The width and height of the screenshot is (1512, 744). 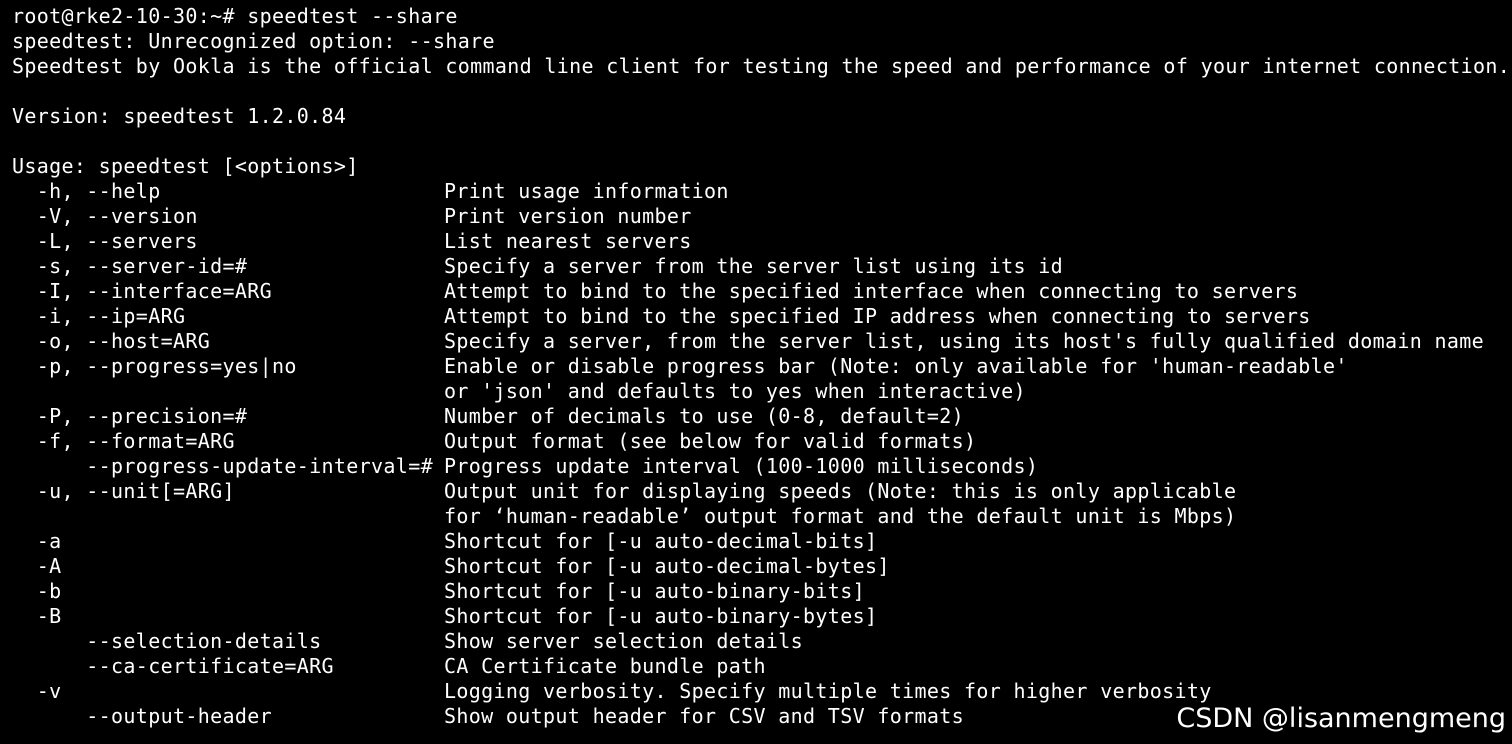 I want to click on option-description: Print usage information, so click(x=586, y=191).